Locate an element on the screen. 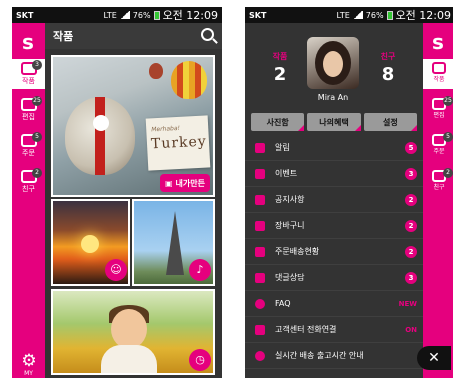 This screenshot has height=380, width=453. menu-item-cart: 장바구니 2 is located at coordinates (334, 226).